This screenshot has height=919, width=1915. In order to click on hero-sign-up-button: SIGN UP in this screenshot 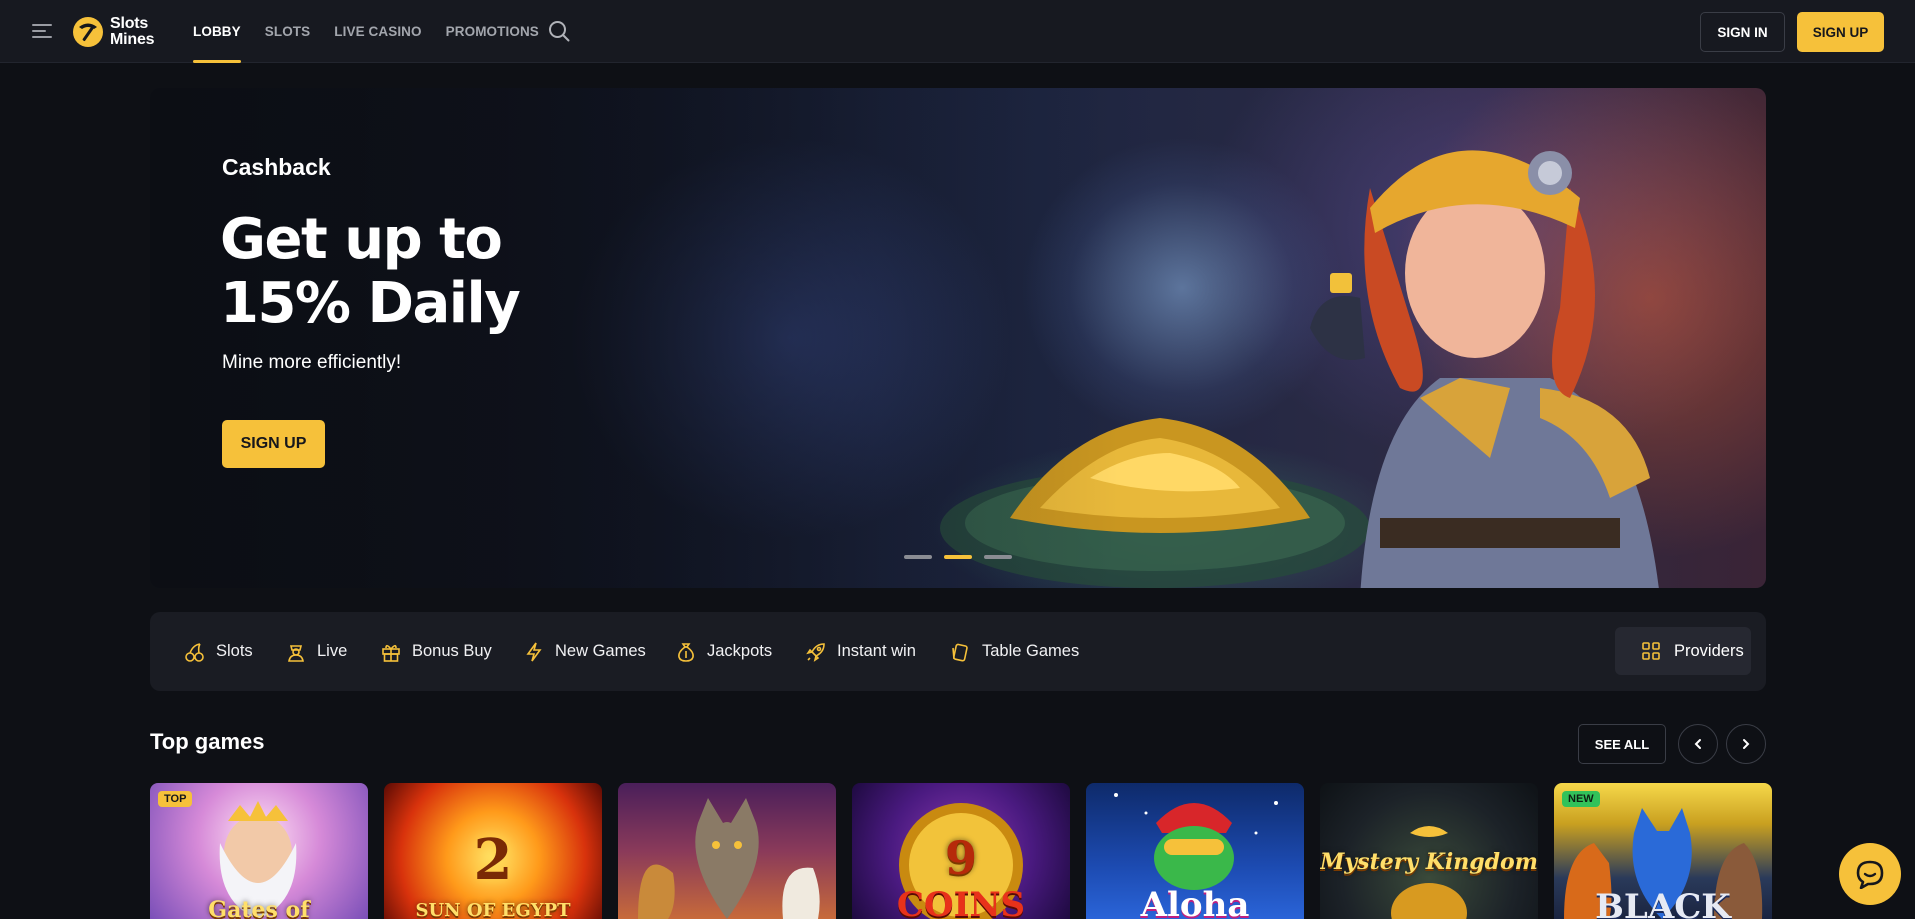, I will do `click(273, 444)`.